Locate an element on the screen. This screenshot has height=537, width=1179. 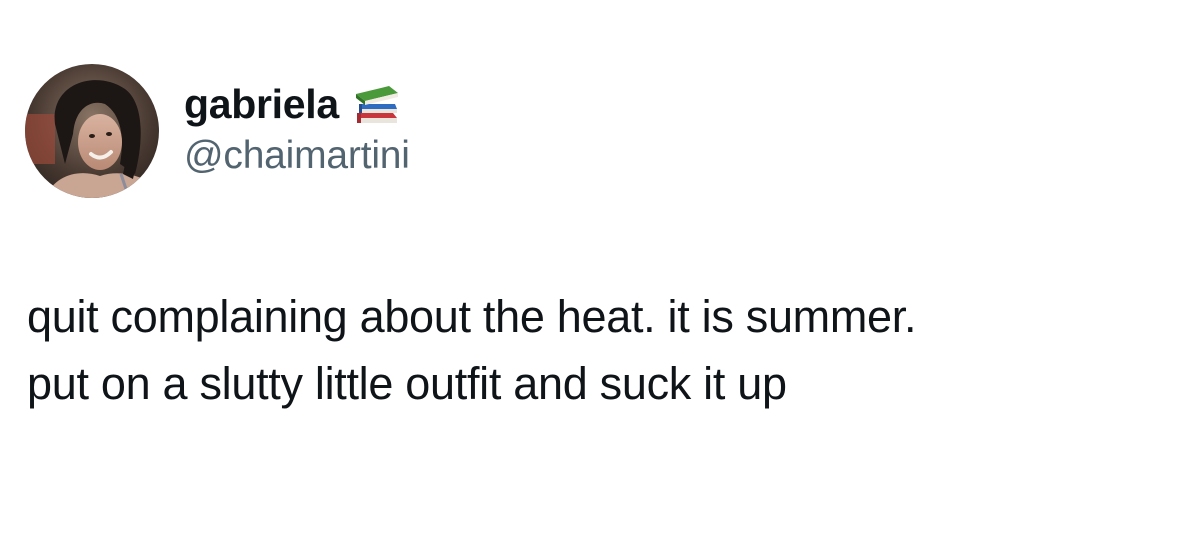
user-handle: @chaimartini is located at coordinates (297, 156).